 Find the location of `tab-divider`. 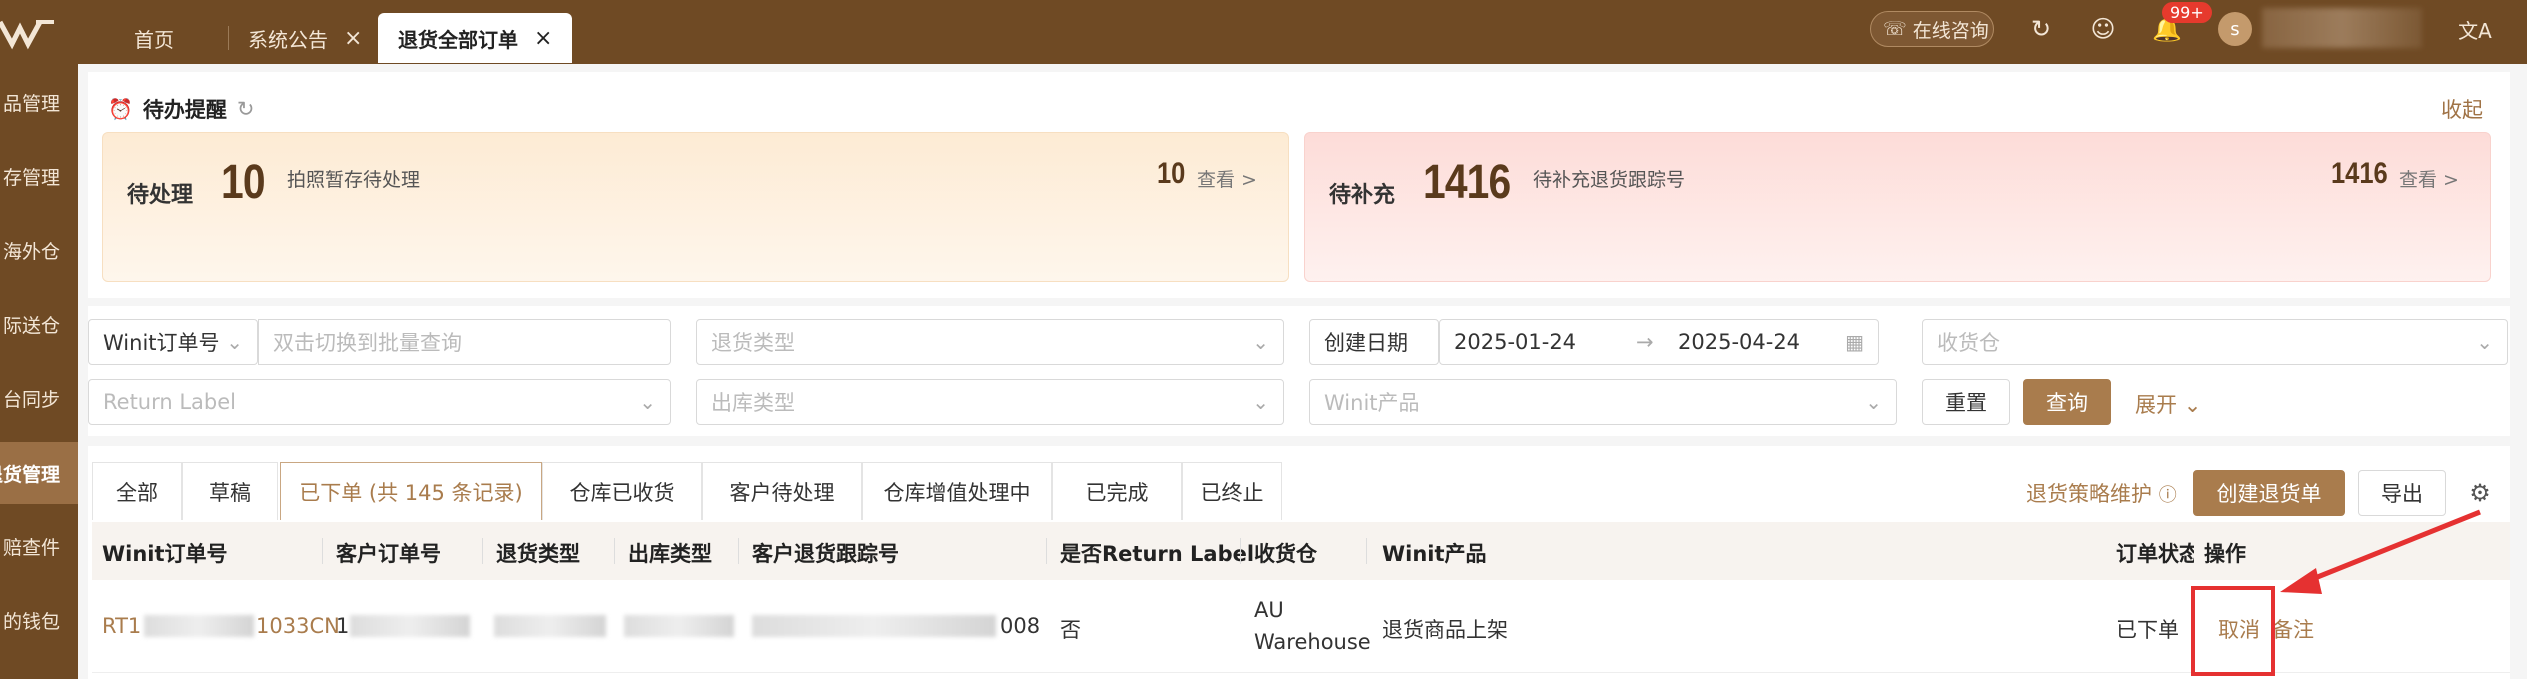

tab-divider is located at coordinates (228, 38).